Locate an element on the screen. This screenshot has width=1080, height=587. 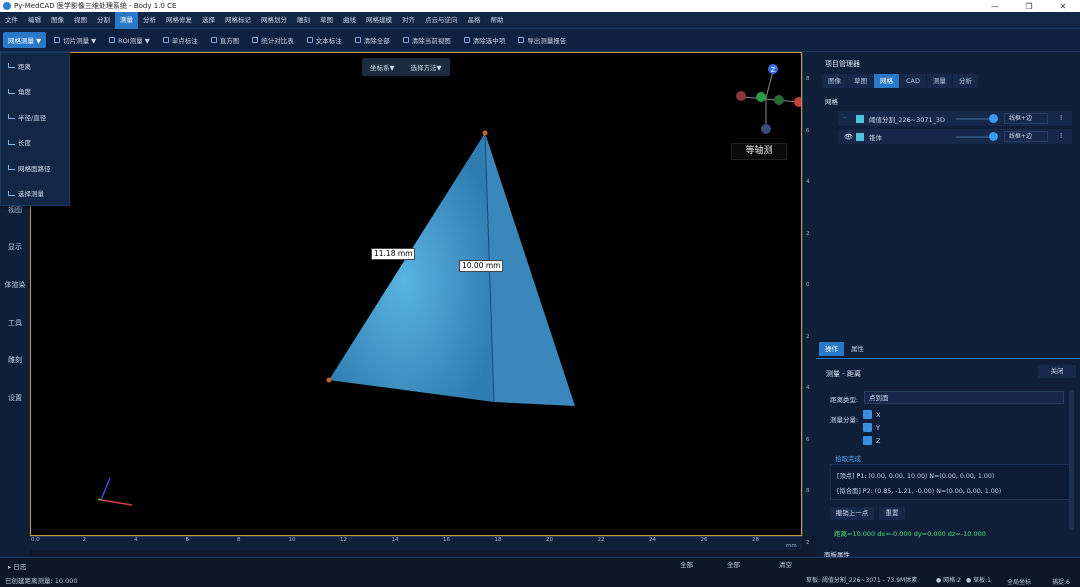
hruler-tick-label: 14 is located at coordinates (395, 540).